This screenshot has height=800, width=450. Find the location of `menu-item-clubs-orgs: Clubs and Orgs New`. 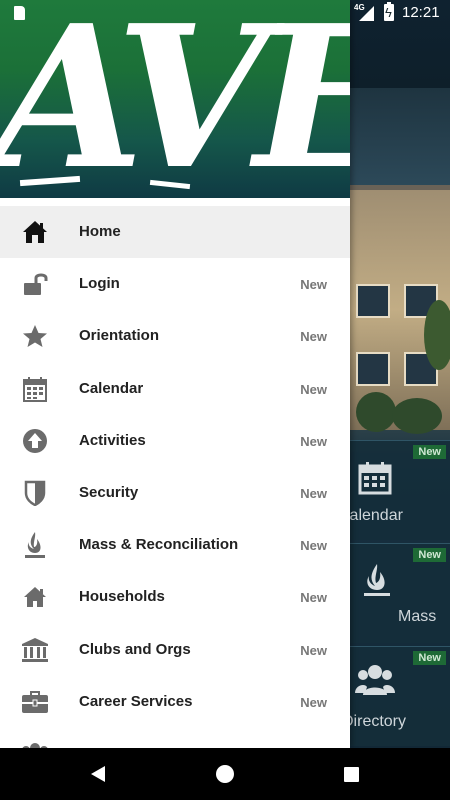

menu-item-clubs-orgs: Clubs and Orgs New is located at coordinates (175, 650).